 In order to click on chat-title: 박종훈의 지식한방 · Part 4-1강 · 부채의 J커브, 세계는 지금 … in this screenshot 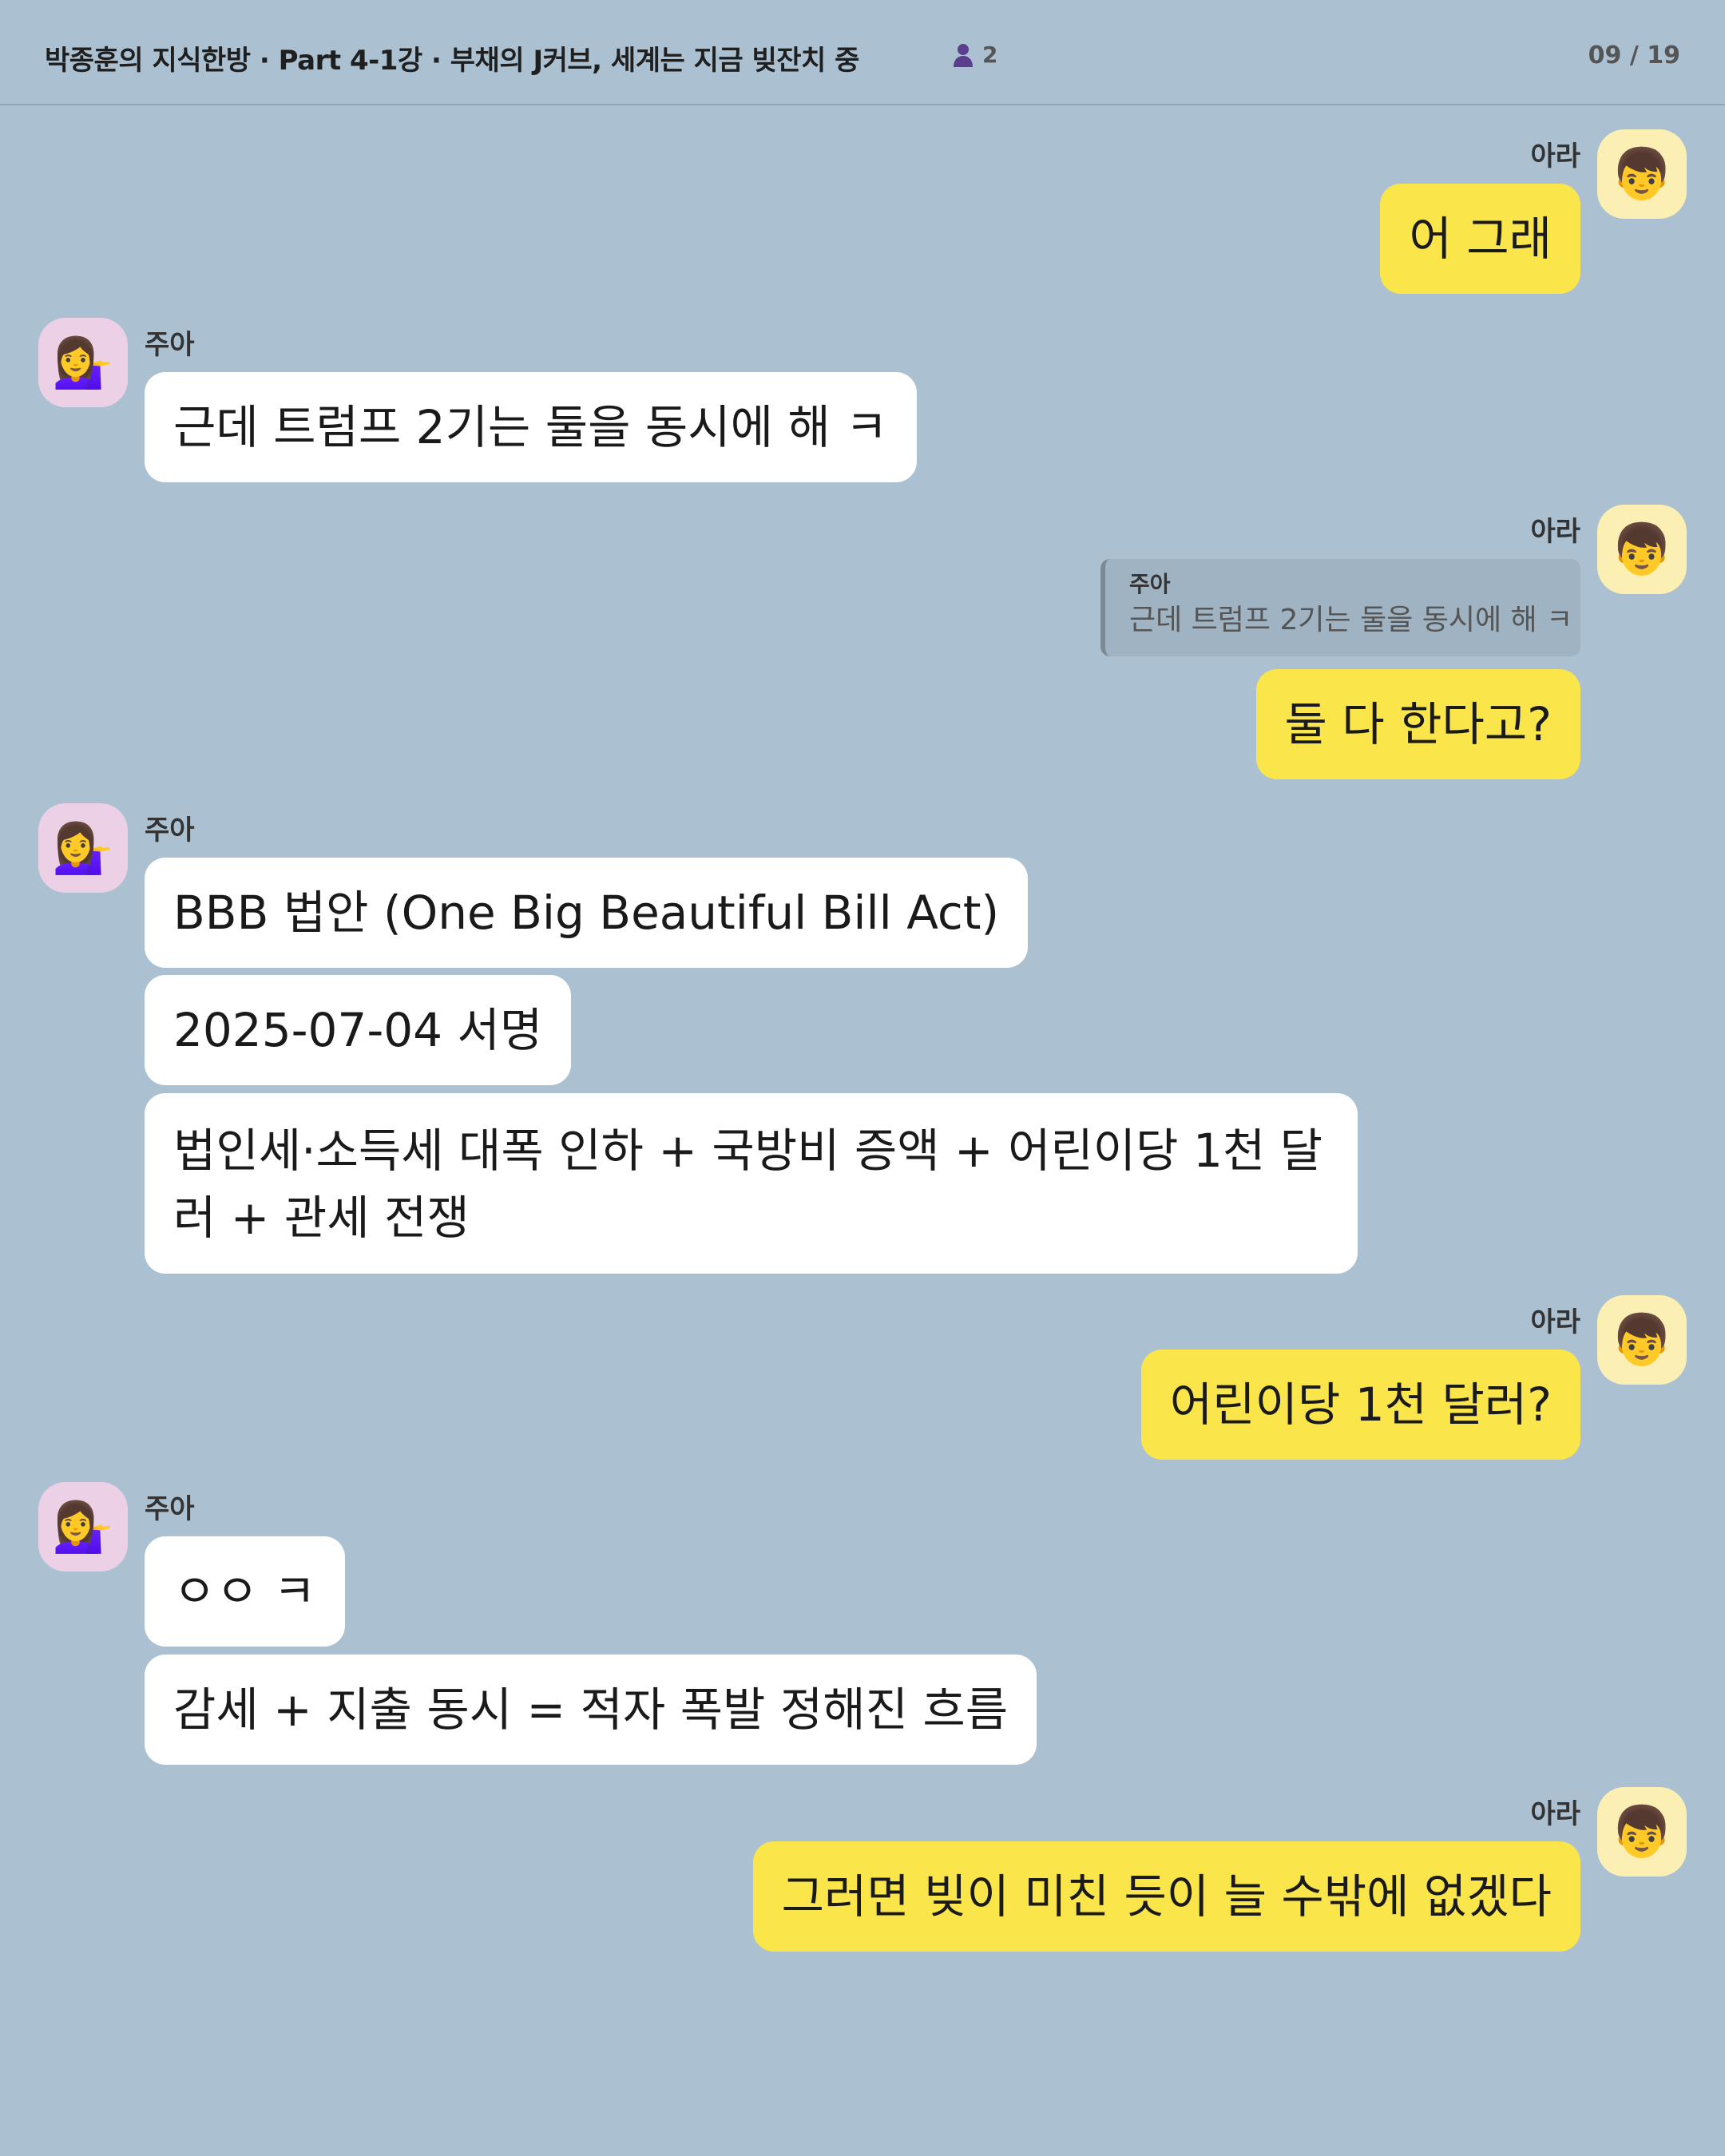, I will do `click(452, 61)`.